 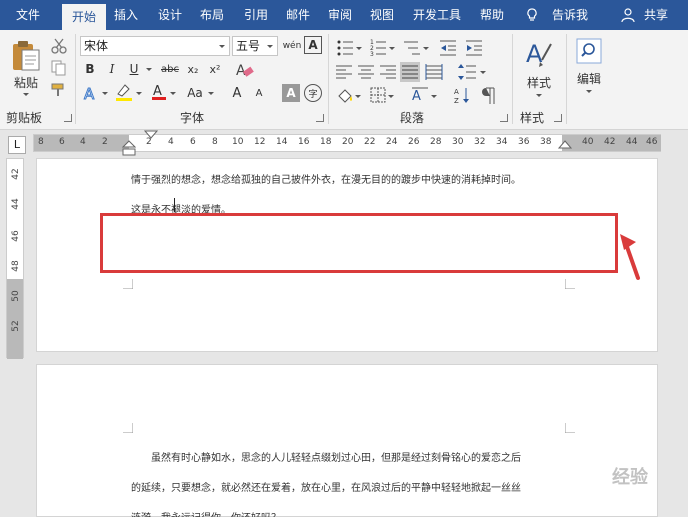 What do you see at coordinates (126, 15) in the screenshot?
I see `tab-insert: 插入` at bounding box center [126, 15].